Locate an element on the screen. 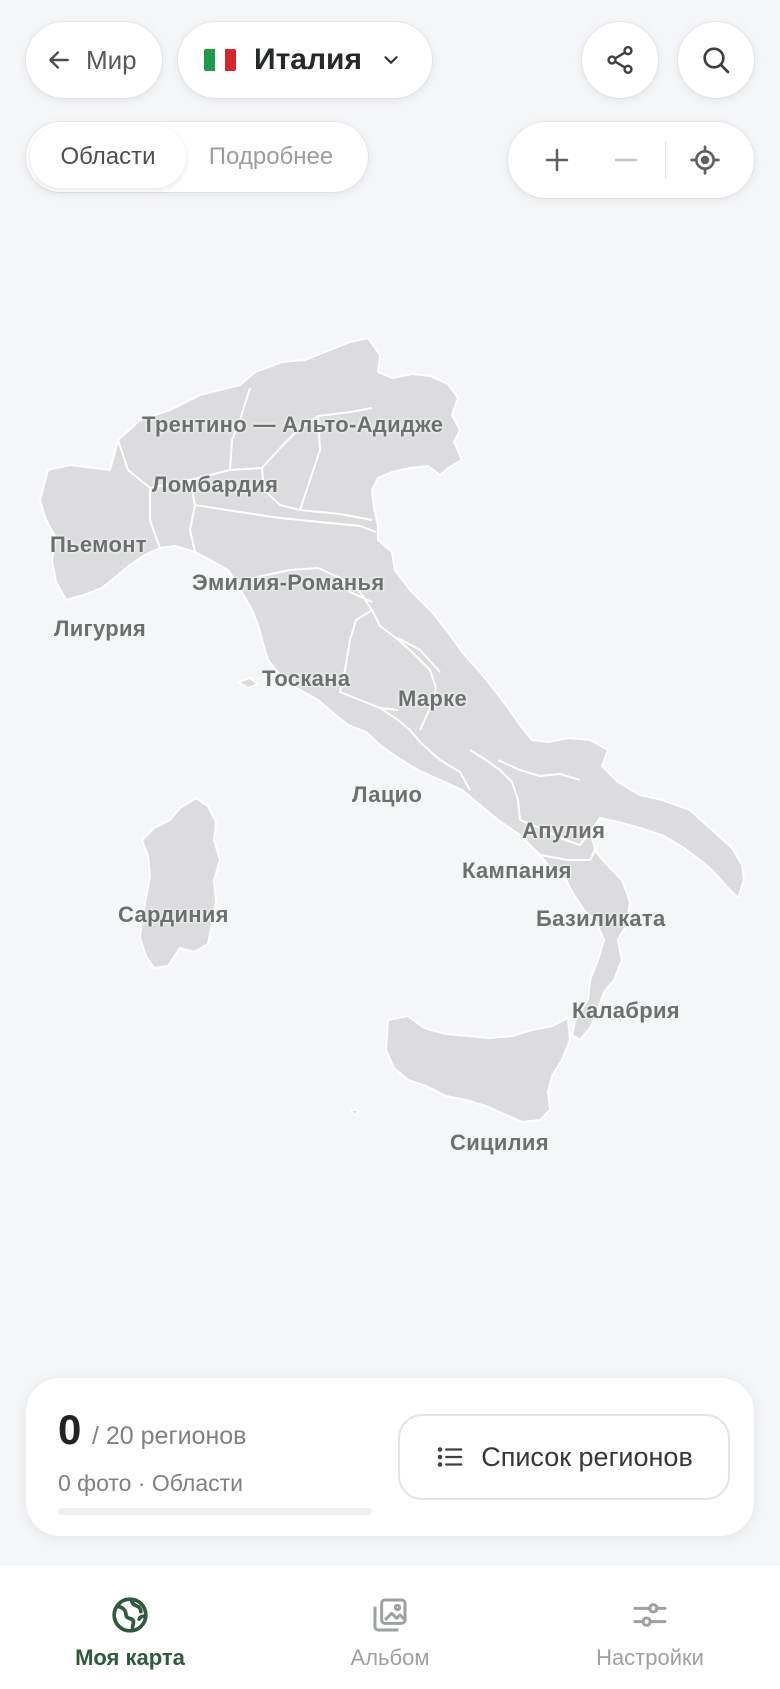 Image resolution: width=780 pixels, height=1689 pixels. album-icon is located at coordinates (390, 1615).